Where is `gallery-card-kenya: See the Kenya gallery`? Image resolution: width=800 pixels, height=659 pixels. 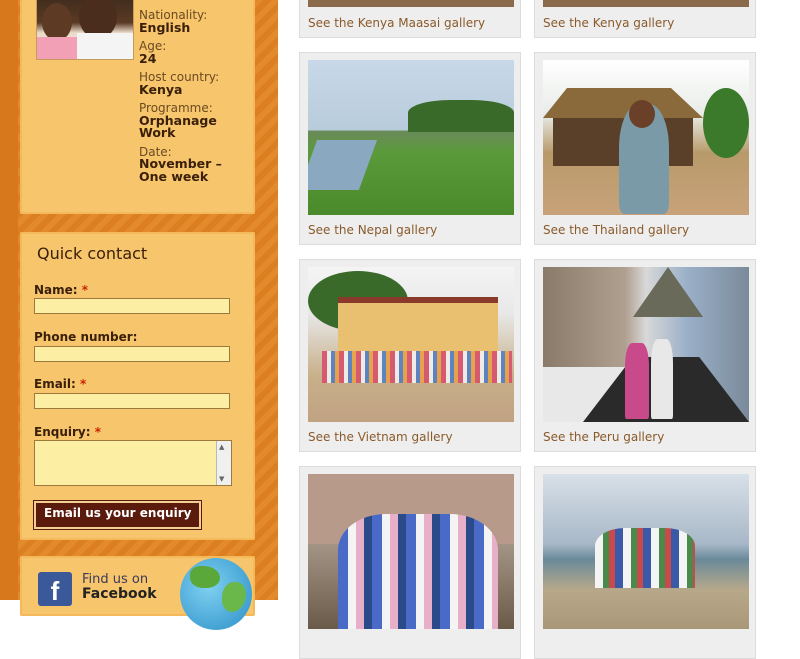 gallery-card-kenya: See the Kenya gallery is located at coordinates (645, 19).